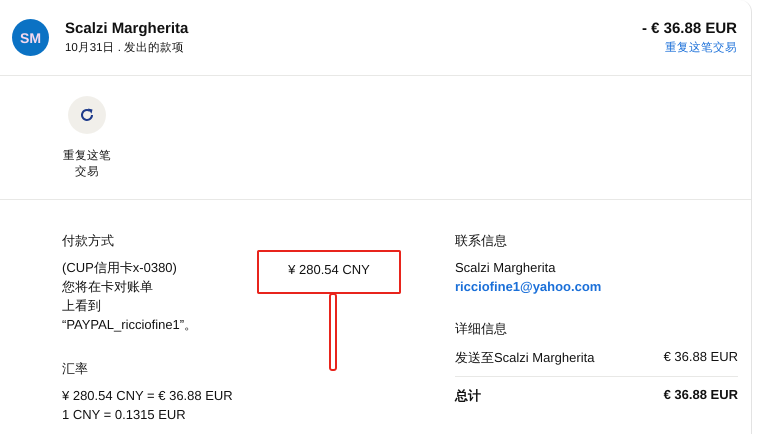 The height and width of the screenshot is (434, 772). I want to click on payment-text: 您将在卡对账单, so click(108, 287).